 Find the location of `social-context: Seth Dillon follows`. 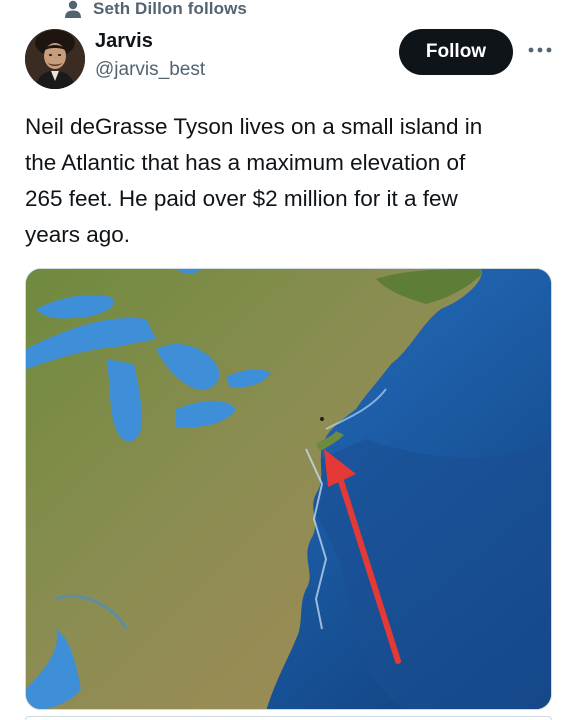

social-context: Seth Dillon follows is located at coordinates (155, 11).